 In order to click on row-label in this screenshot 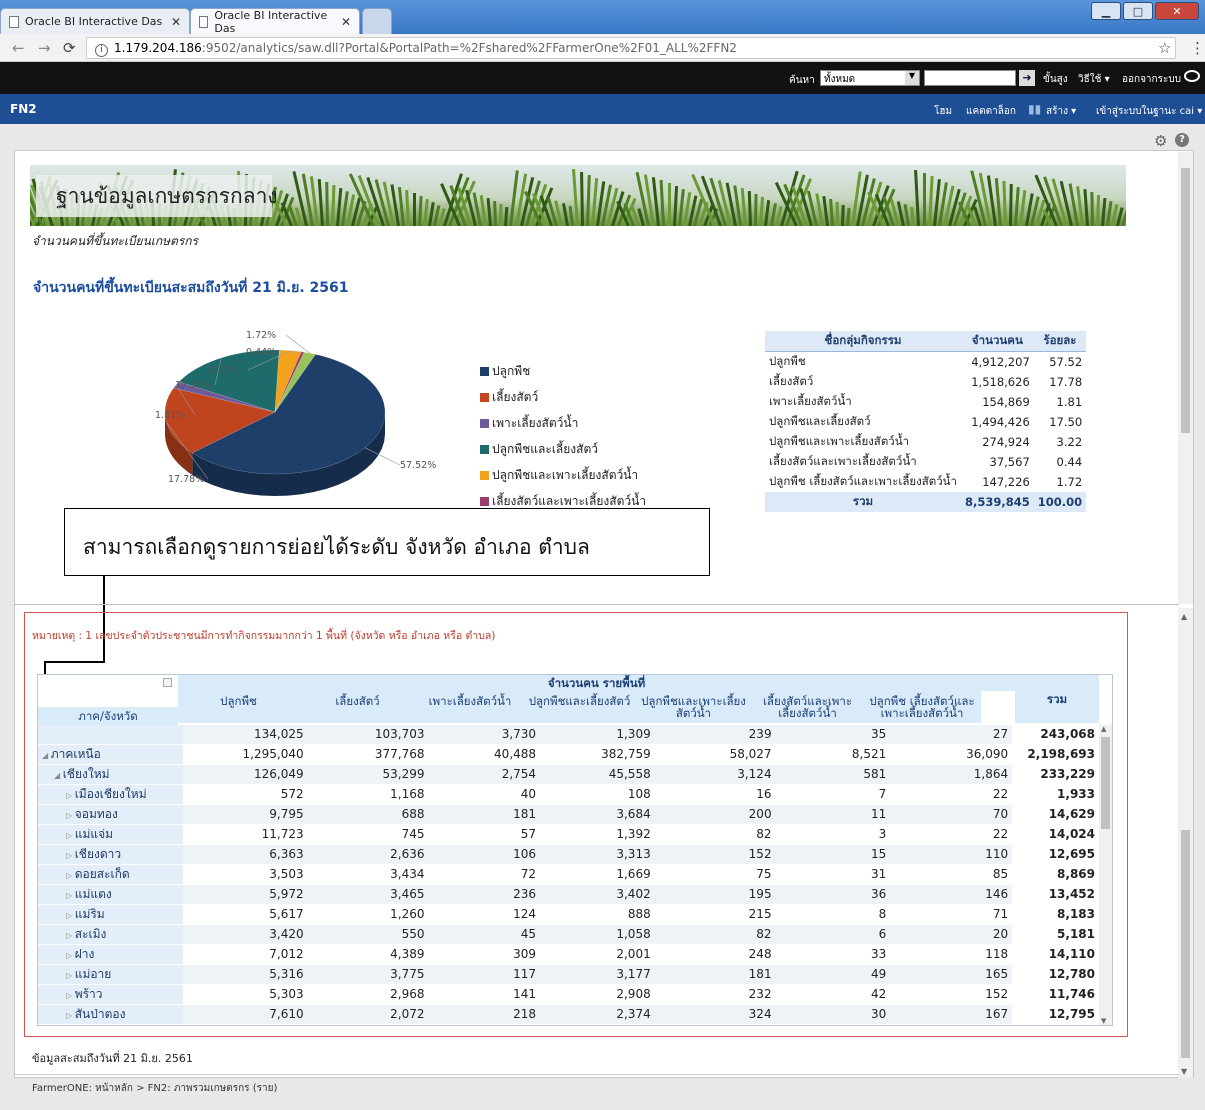, I will do `click(110, 734)`.